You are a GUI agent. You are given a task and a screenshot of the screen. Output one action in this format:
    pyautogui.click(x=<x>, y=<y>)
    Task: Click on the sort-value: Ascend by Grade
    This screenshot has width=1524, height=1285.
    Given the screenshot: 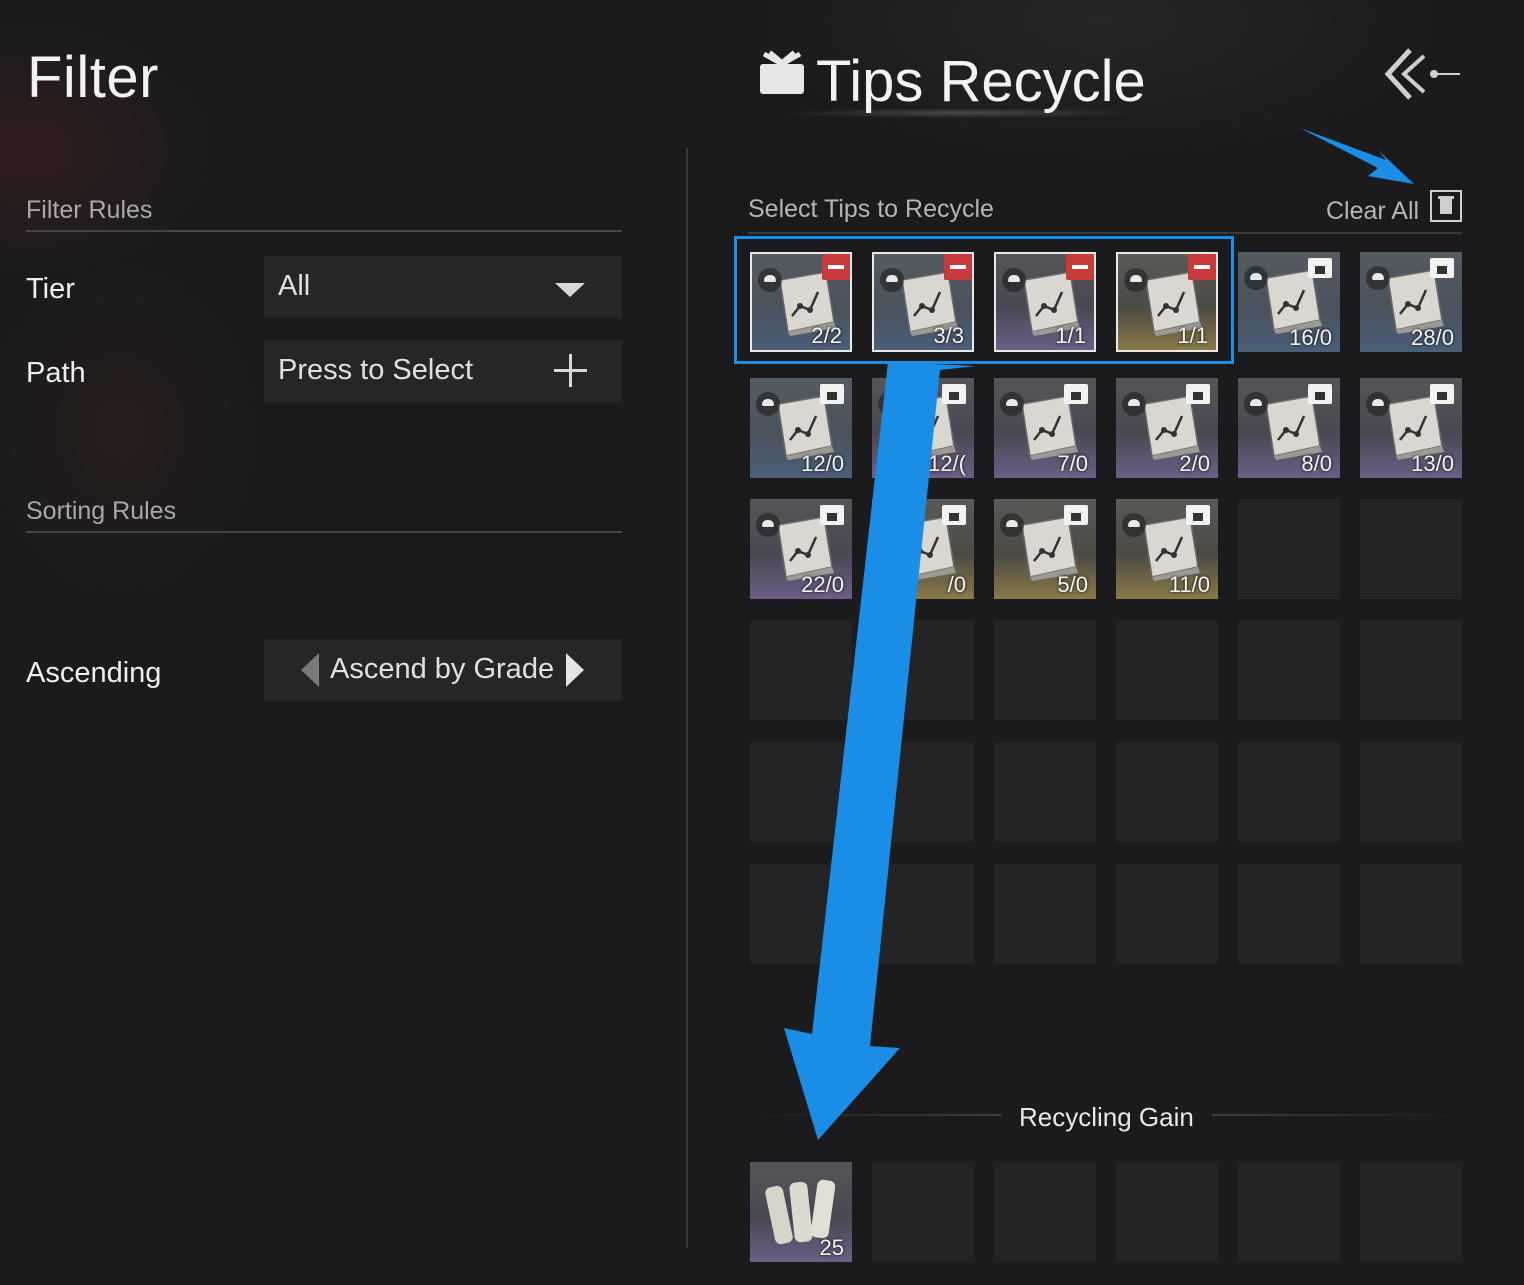 What is the action you would take?
    pyautogui.click(x=442, y=669)
    